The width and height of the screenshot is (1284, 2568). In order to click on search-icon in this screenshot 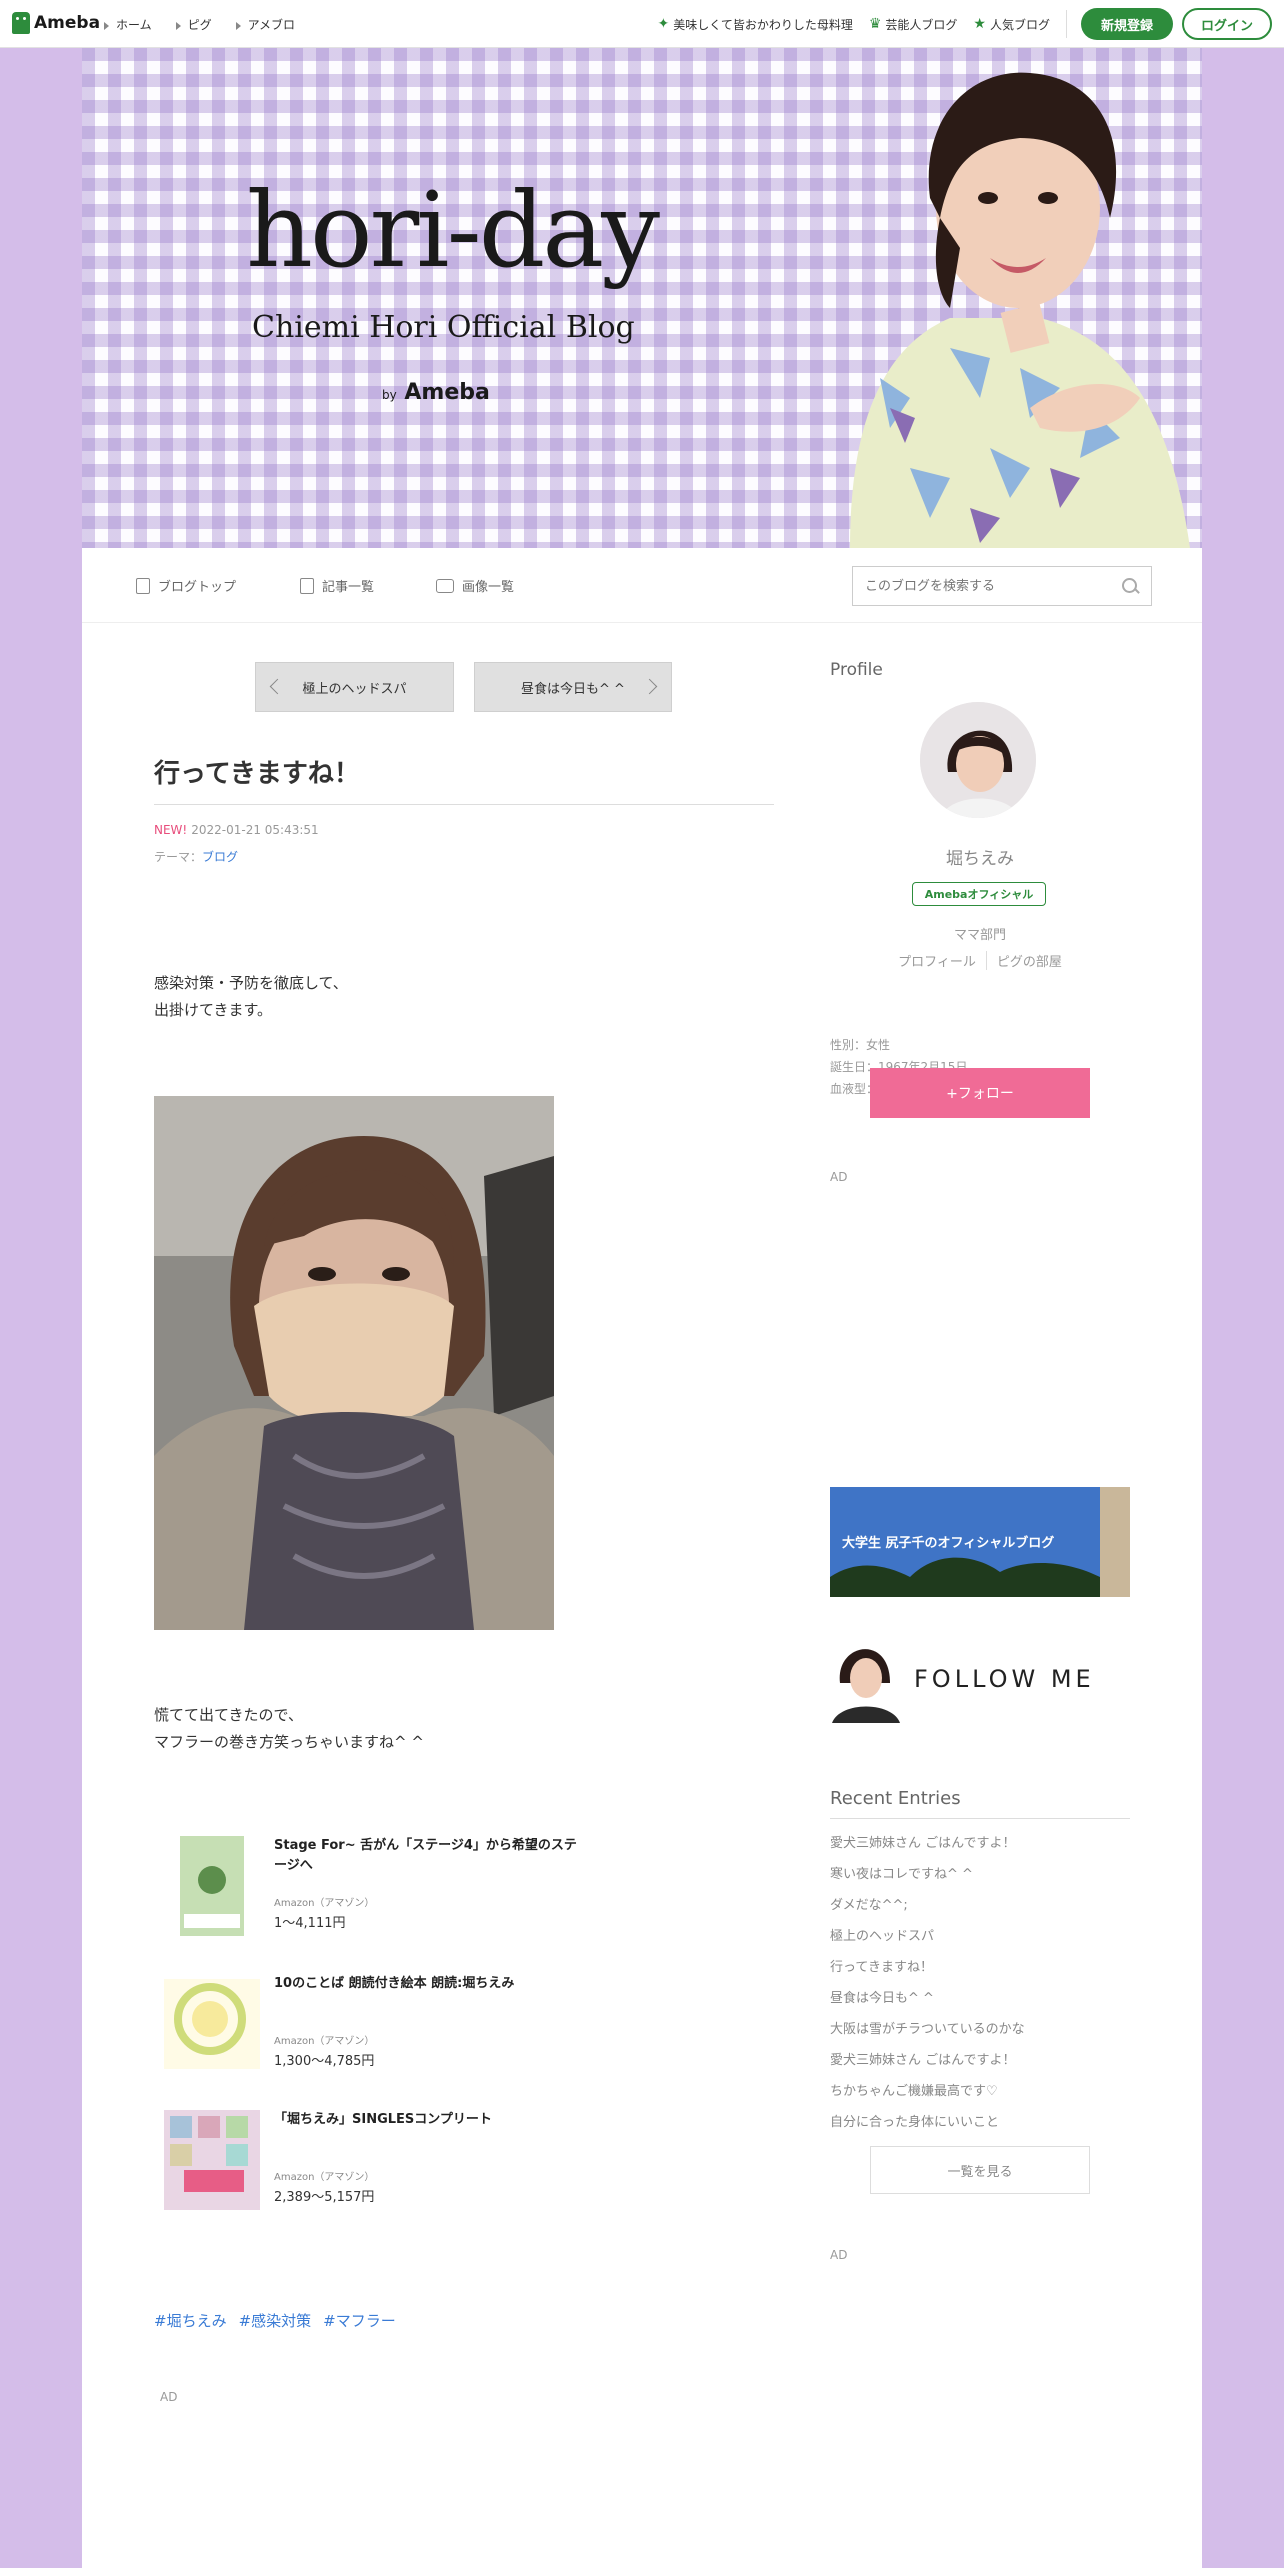, I will do `click(1129, 585)`.